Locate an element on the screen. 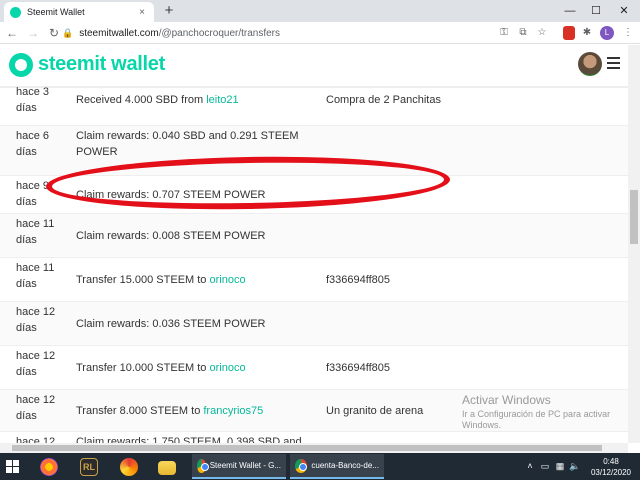  app-swirl-icon is located at coordinates (129, 466).